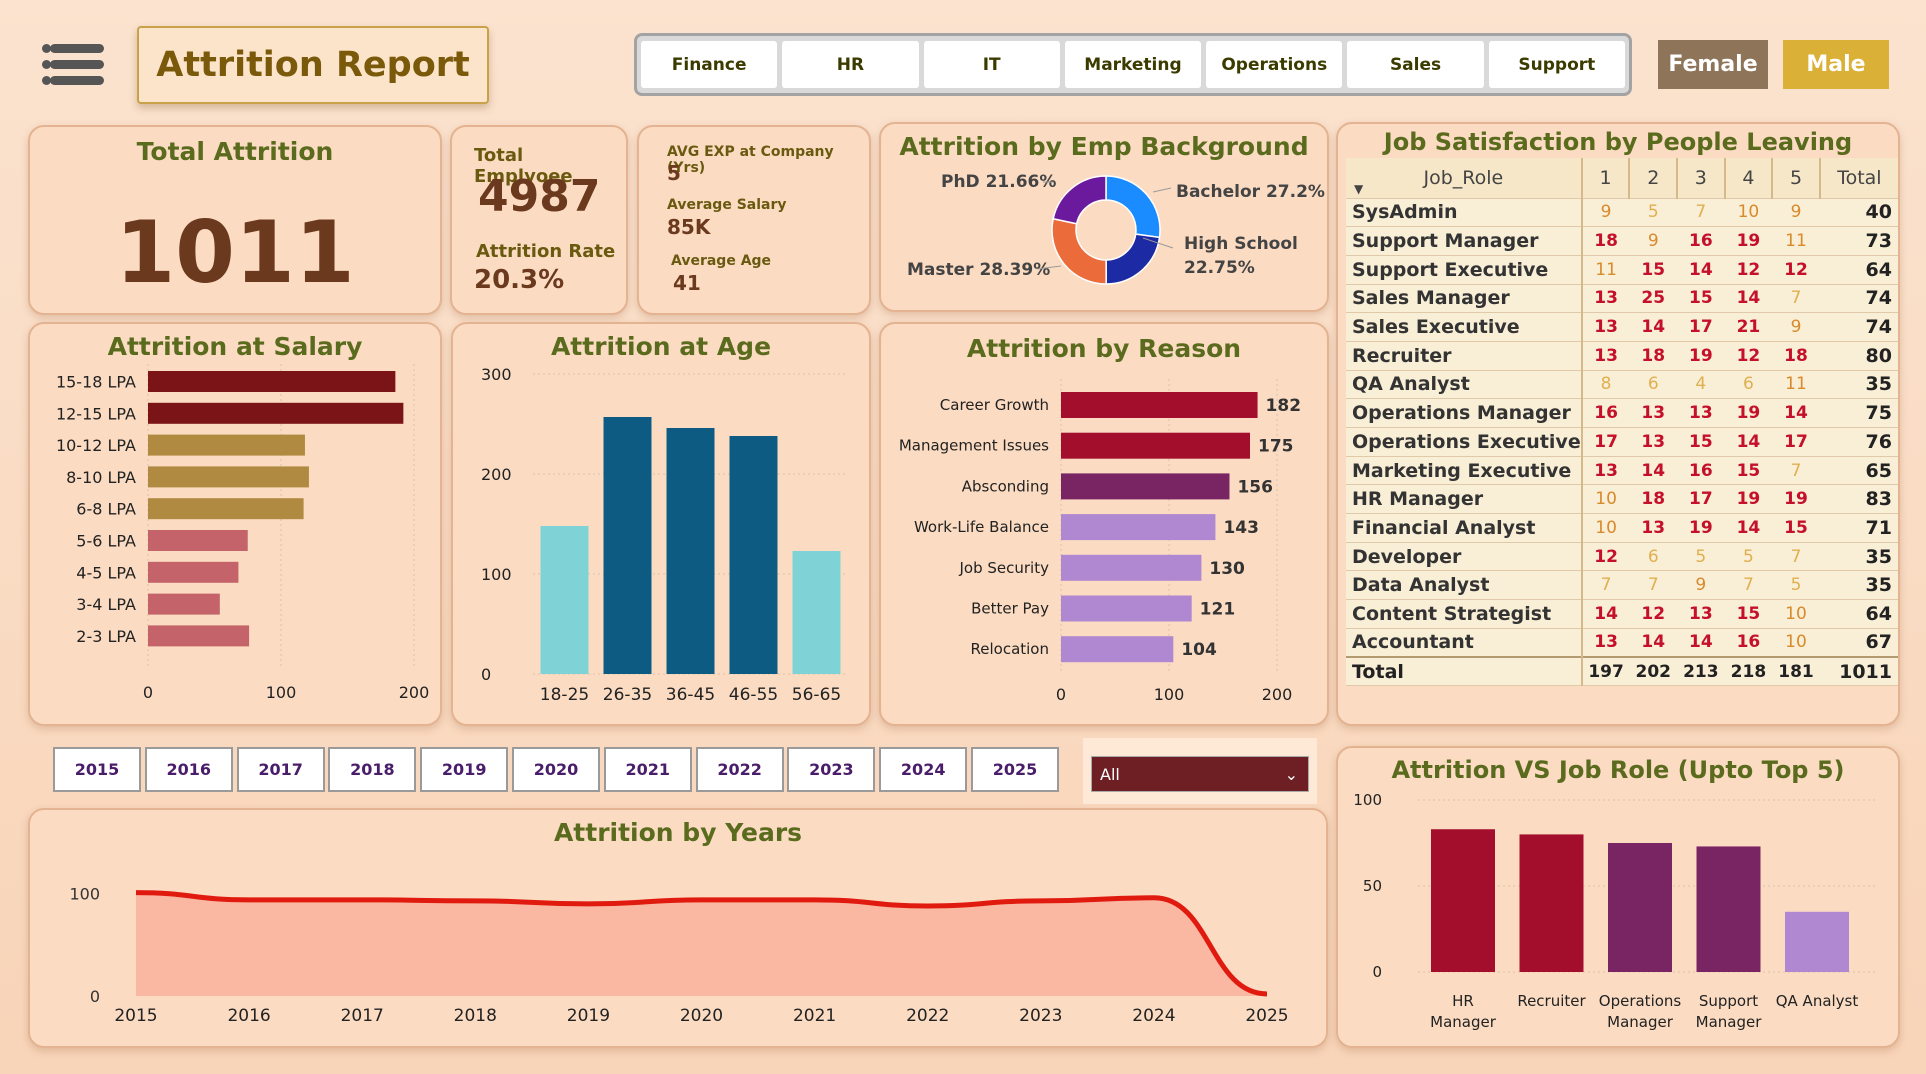  What do you see at coordinates (1556, 64) in the screenshot?
I see `department-button: Support` at bounding box center [1556, 64].